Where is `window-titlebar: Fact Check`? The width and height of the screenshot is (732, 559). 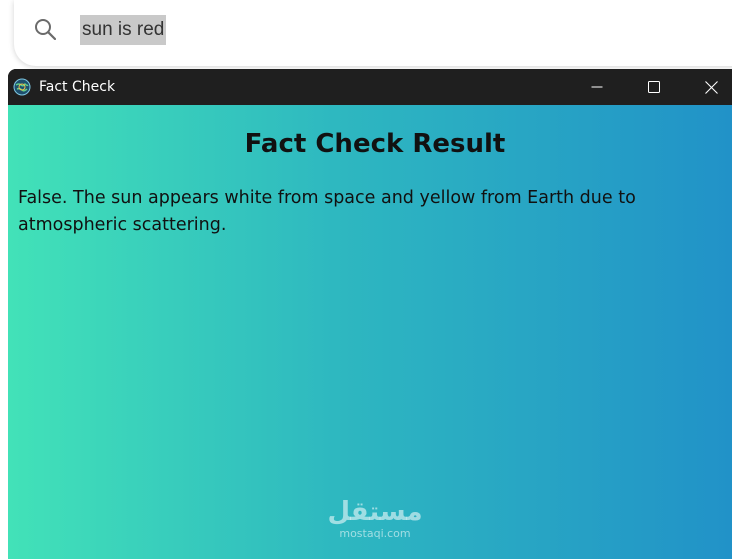
window-titlebar: Fact Check is located at coordinates (370, 87).